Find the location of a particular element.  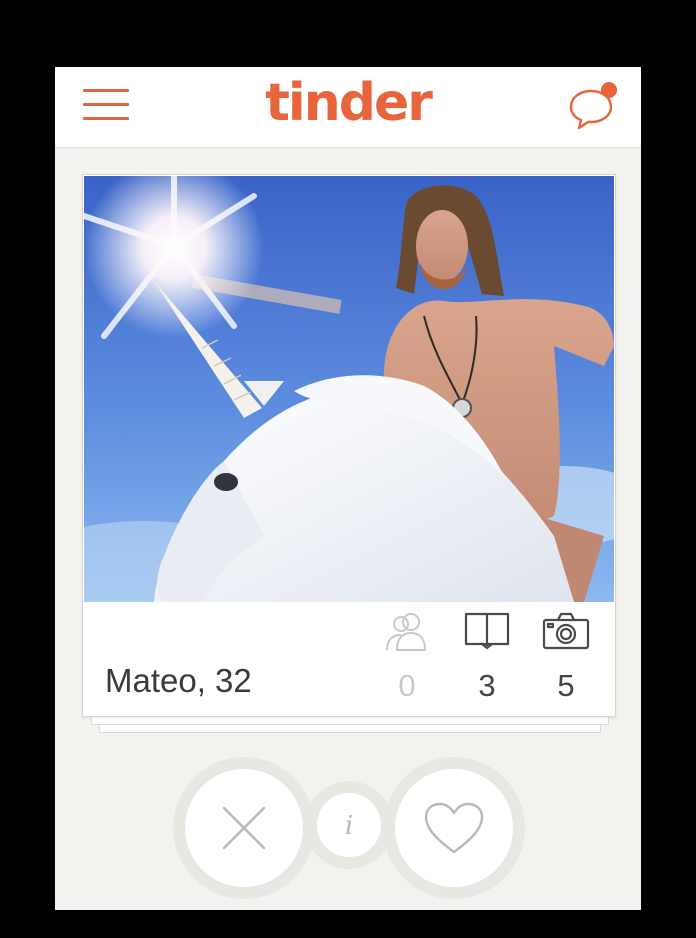

shared-interests-count: 3 is located at coordinates (487, 685).